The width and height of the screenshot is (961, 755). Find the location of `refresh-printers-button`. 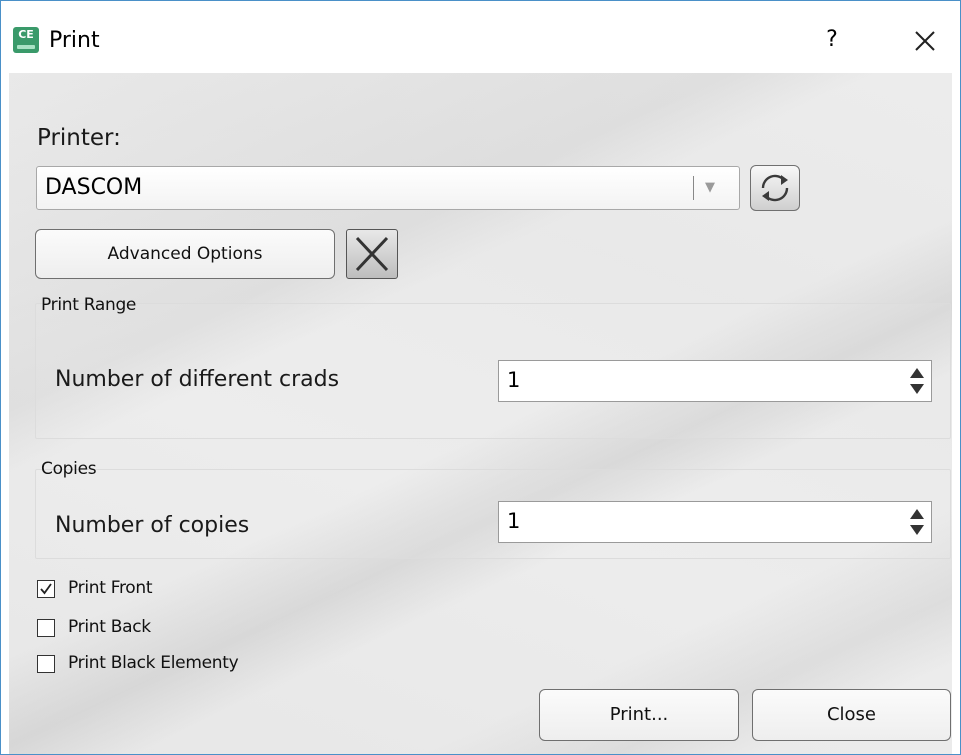

refresh-printers-button is located at coordinates (775, 188).